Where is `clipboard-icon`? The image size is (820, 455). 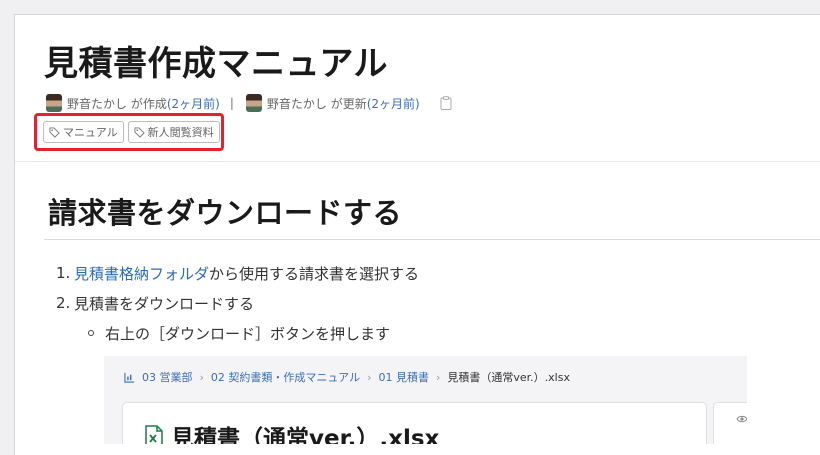 clipboard-icon is located at coordinates (446, 103).